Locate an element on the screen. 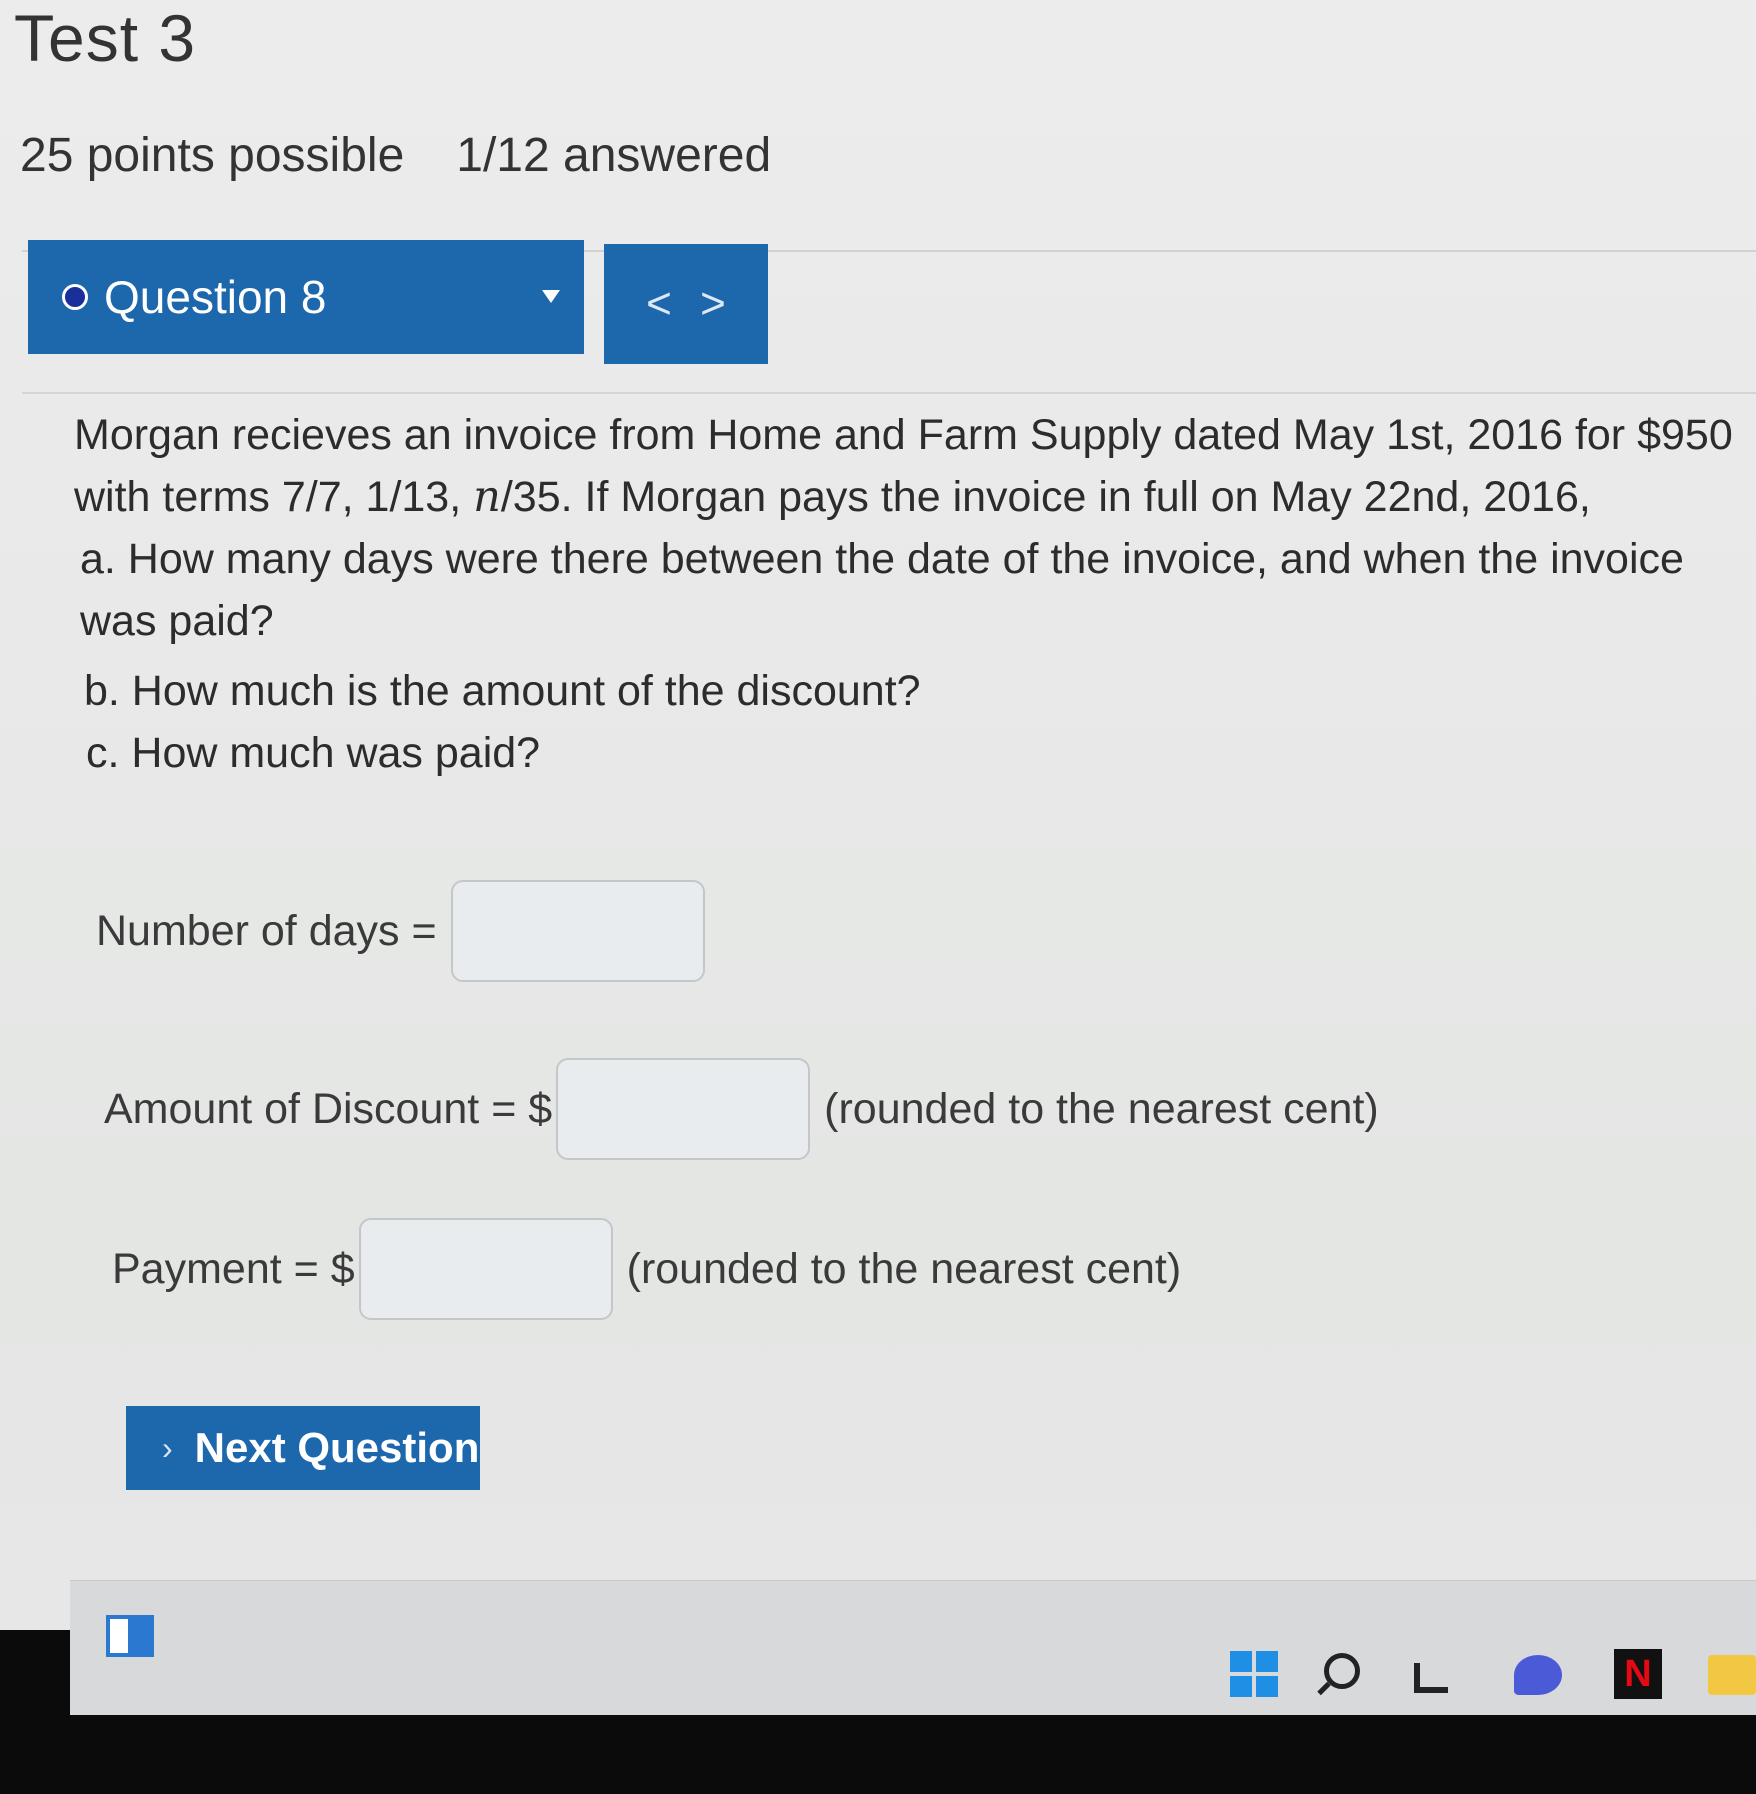 This screenshot has width=1756, height=1794. current-question-label: Question 8 is located at coordinates (215, 297).